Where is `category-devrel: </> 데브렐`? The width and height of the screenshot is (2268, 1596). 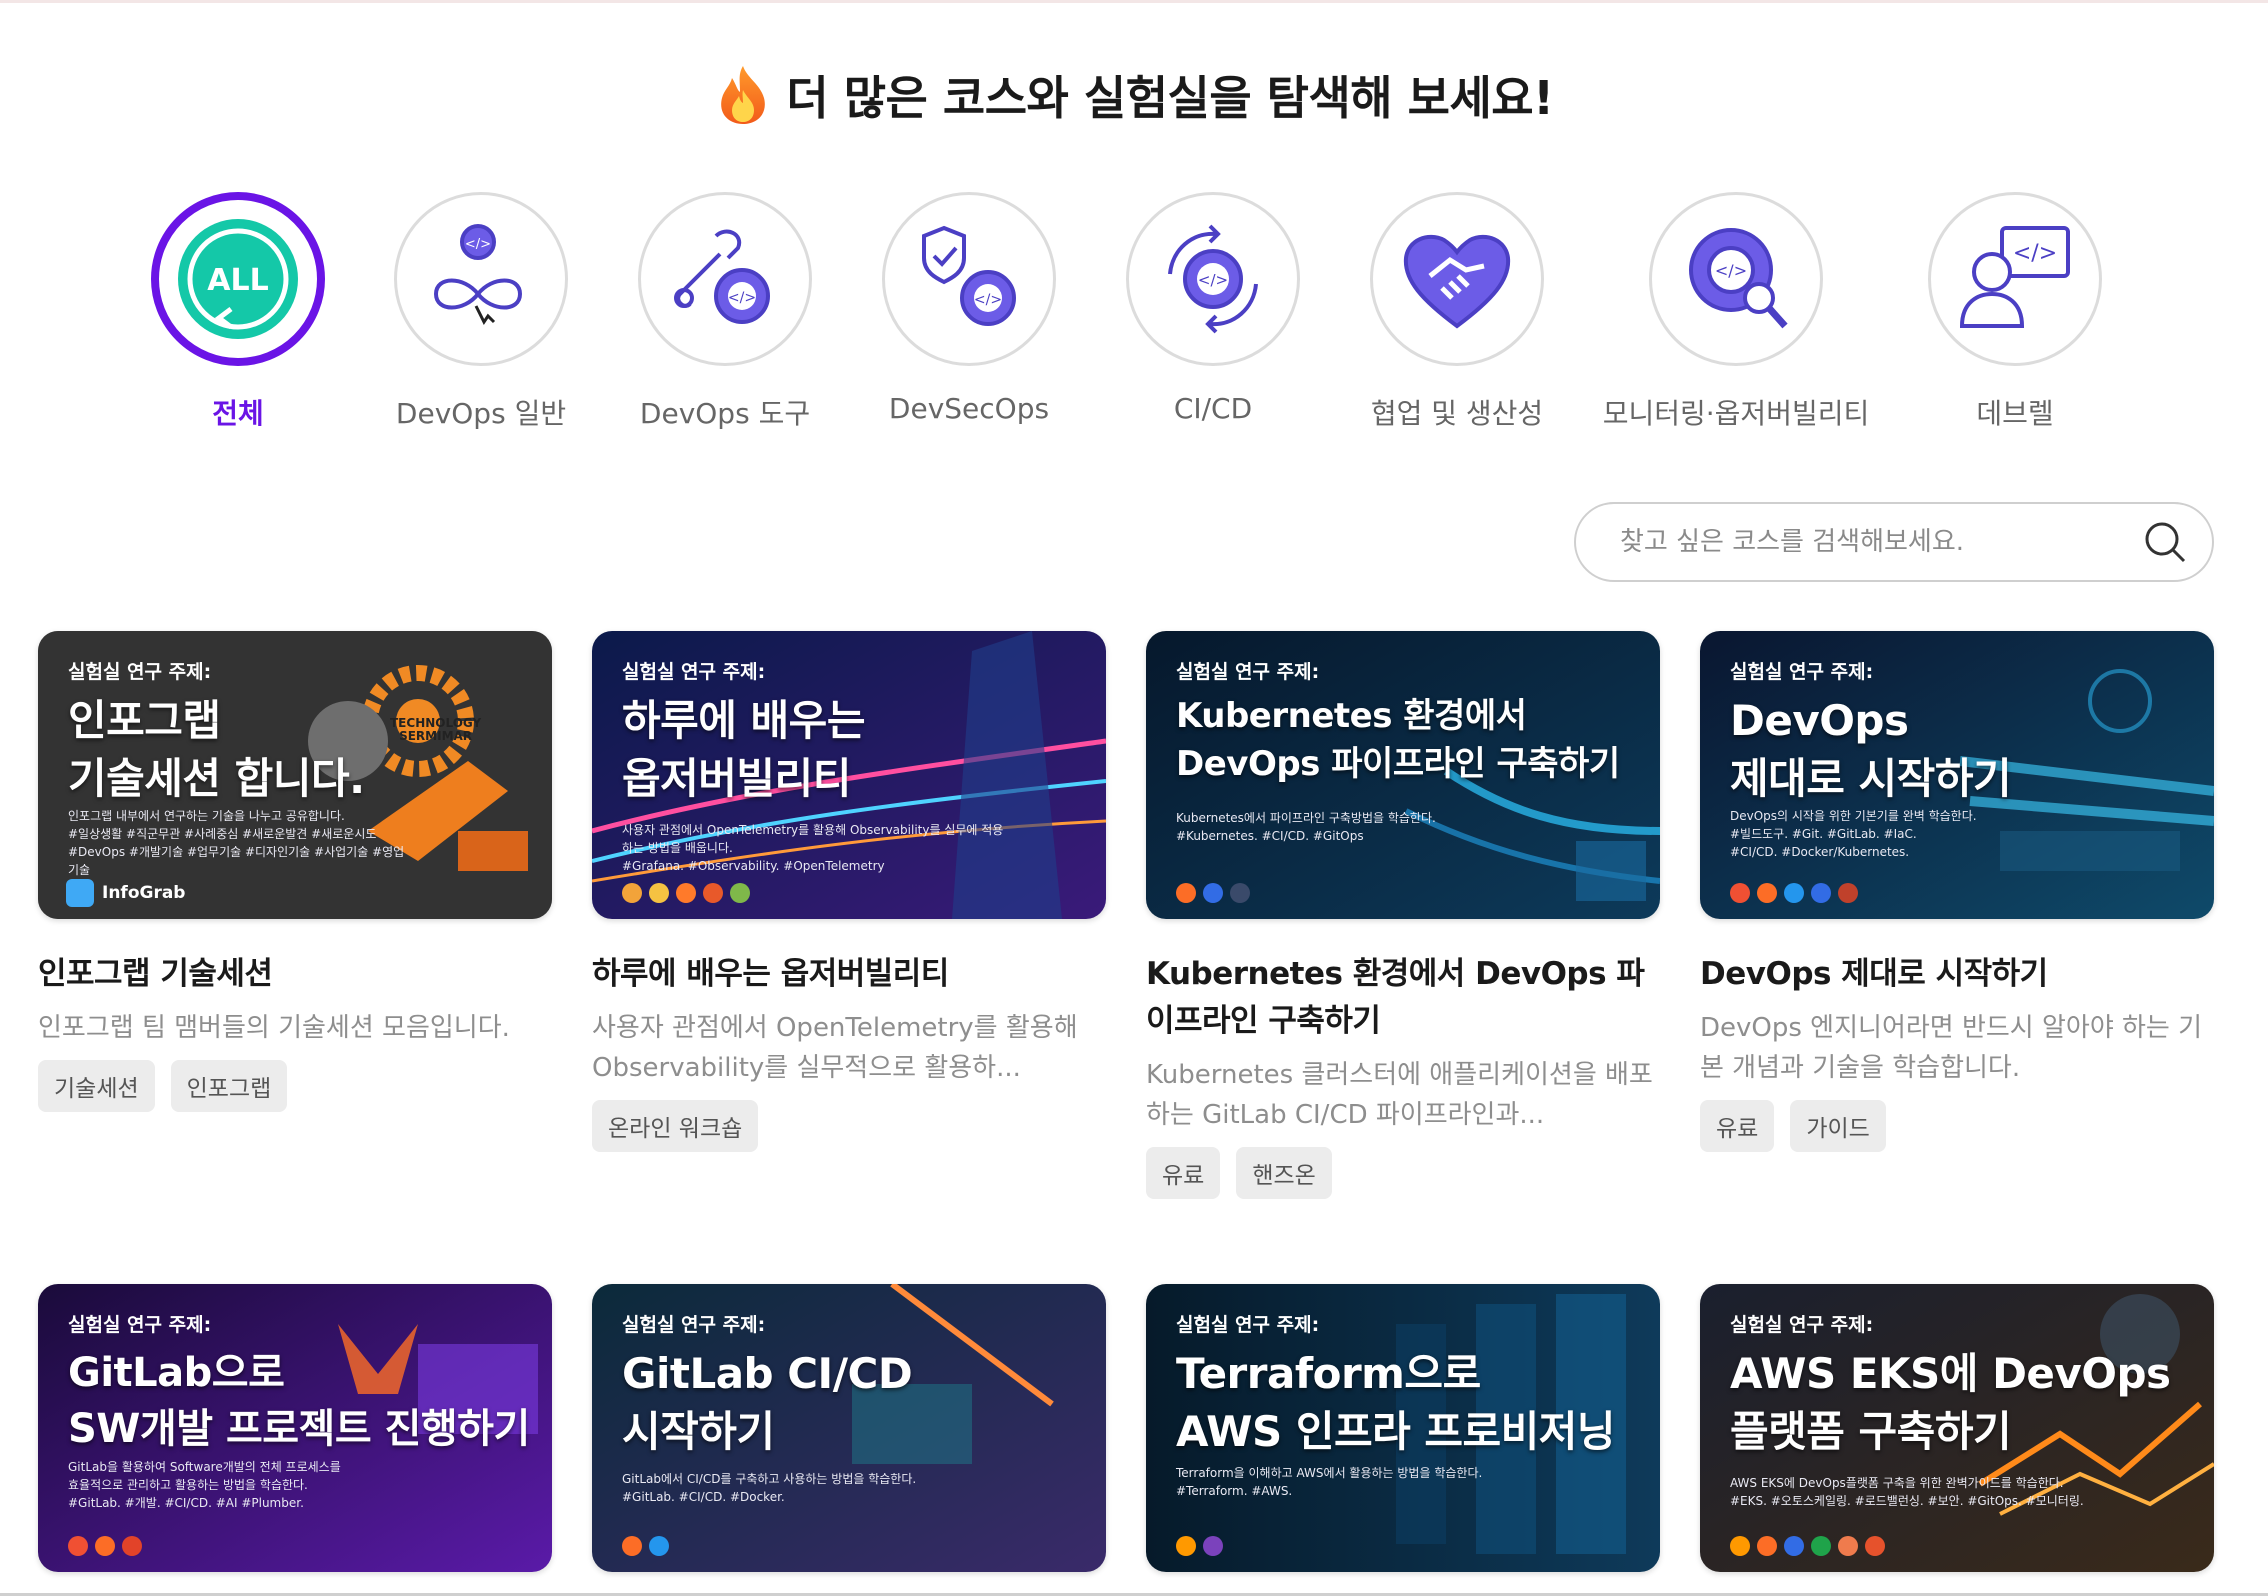
category-devrel: </> 데브렐 is located at coordinates (2015, 312).